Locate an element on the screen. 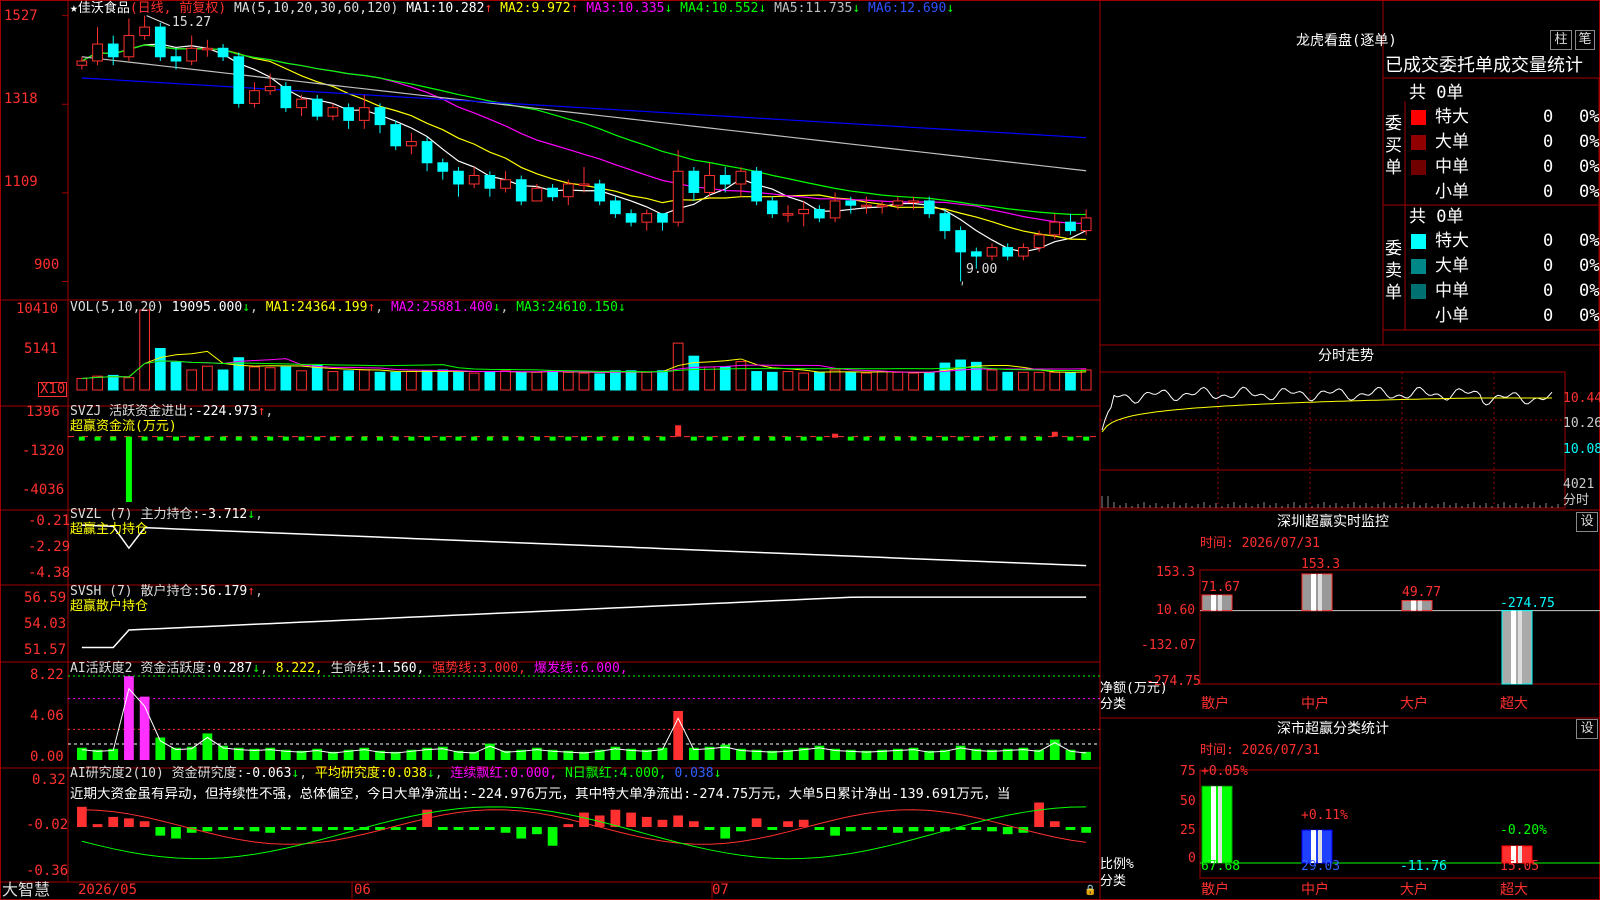 The height and width of the screenshot is (900, 1600). favorite-star-icon: ★ is located at coordinates (74, 8).